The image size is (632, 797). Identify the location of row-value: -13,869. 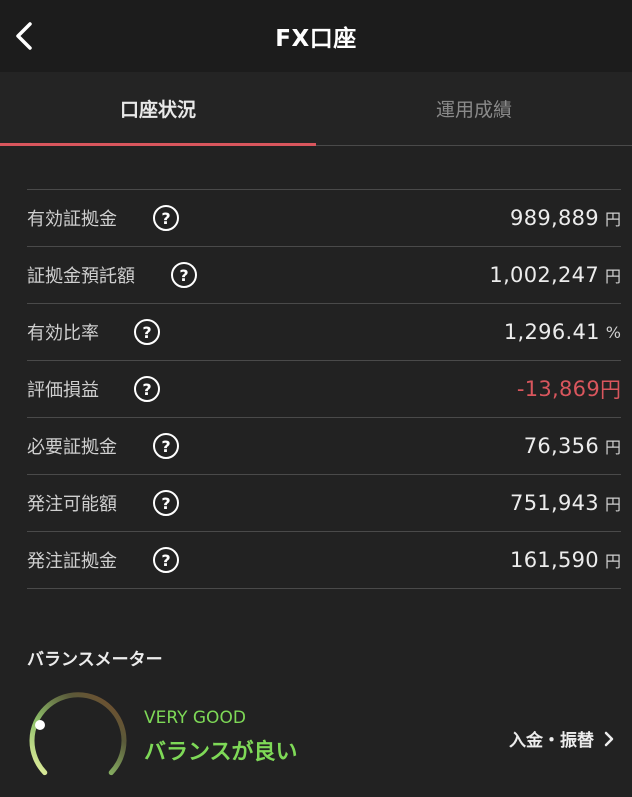
(558, 389).